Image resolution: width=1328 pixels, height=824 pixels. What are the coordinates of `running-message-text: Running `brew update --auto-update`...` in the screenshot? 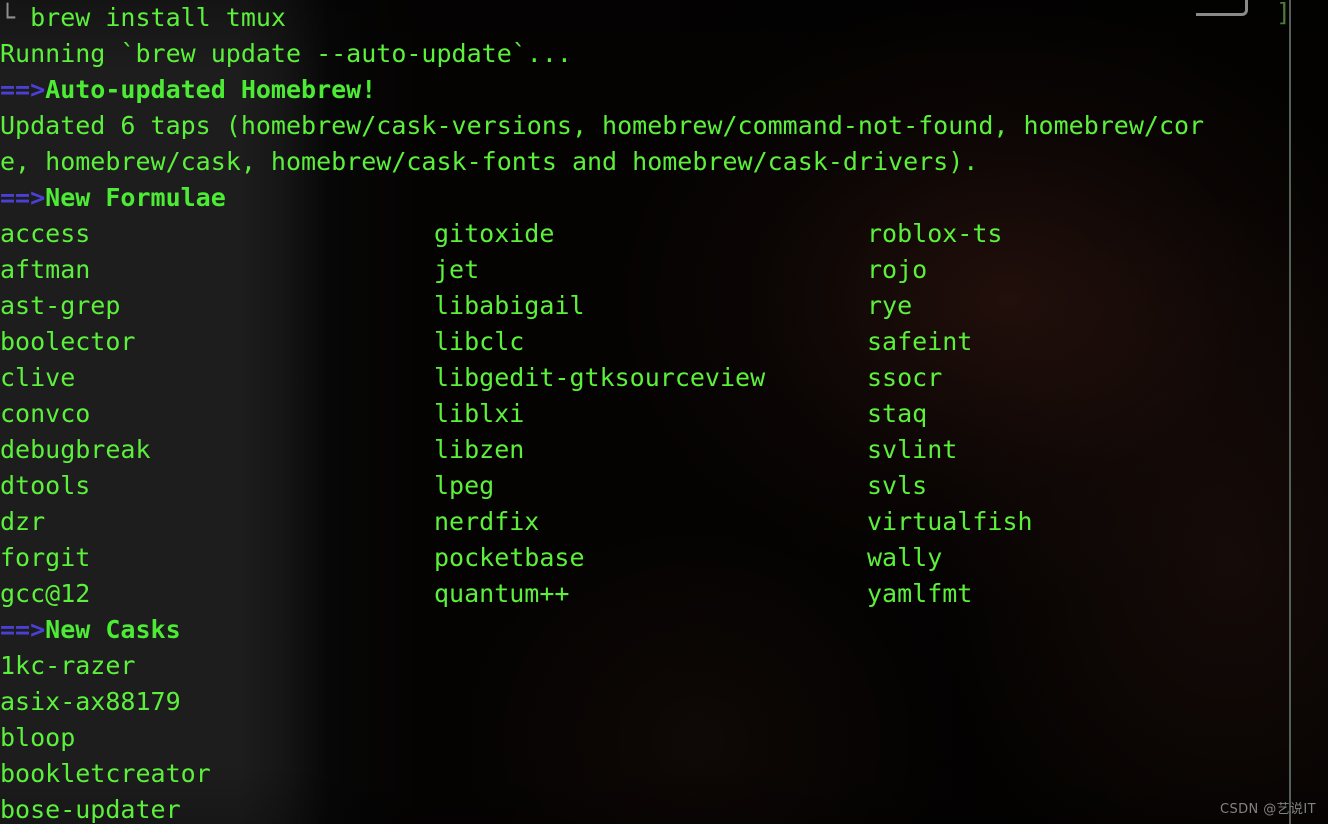 It's located at (286, 53).